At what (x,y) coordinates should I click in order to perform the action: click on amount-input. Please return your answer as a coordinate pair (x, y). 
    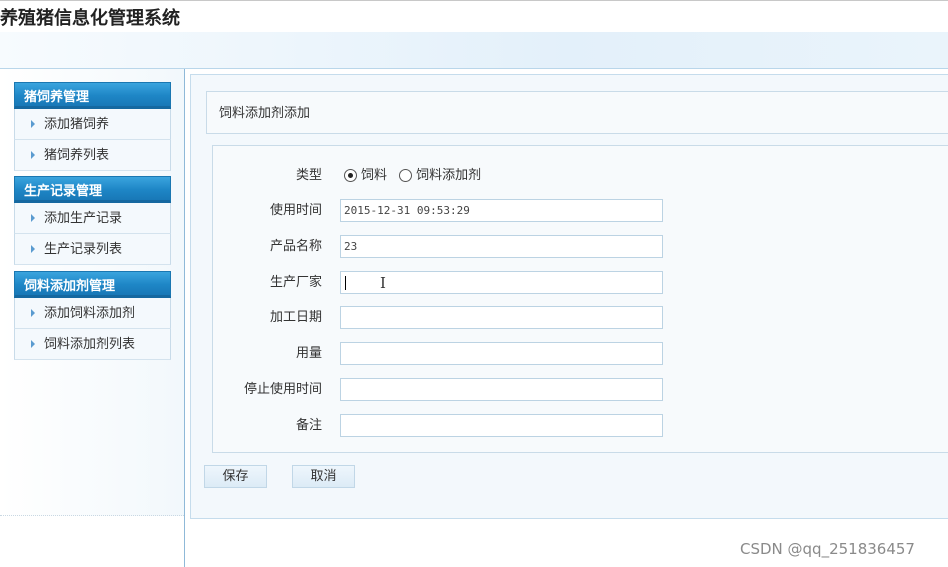
    Looking at the image, I should click on (501, 353).